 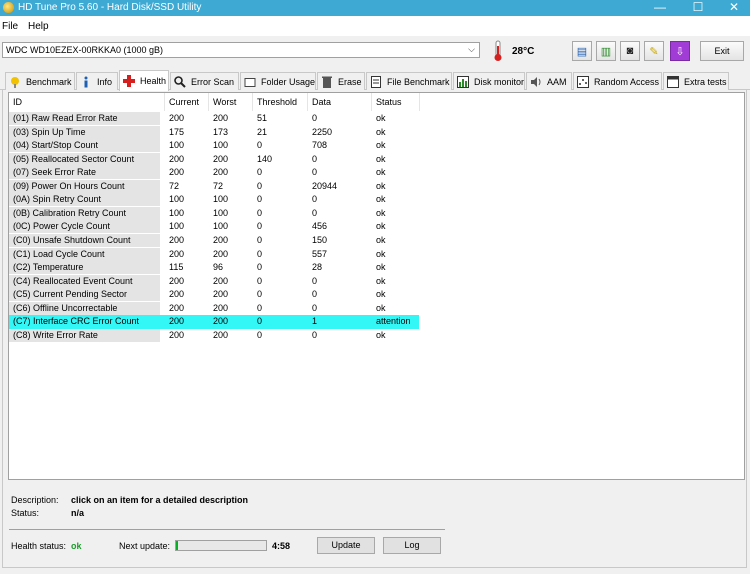 I want to click on table-row: (04) Start/Stop Count 100 100 0 708 ok, so click(x=214, y=146).